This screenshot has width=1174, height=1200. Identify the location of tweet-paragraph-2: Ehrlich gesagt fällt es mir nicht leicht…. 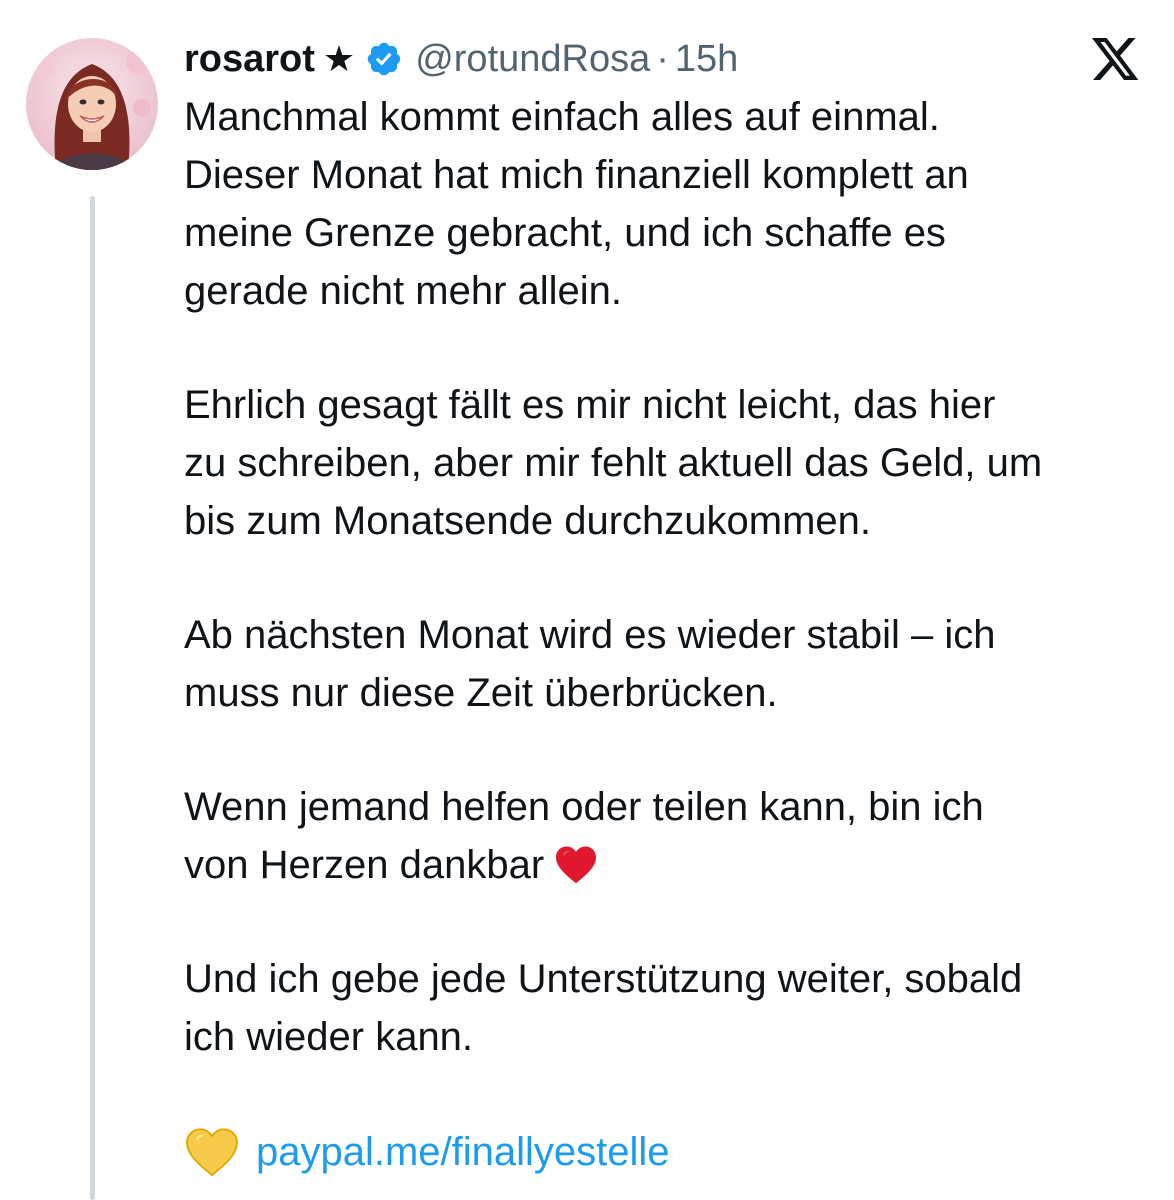
(613, 463).